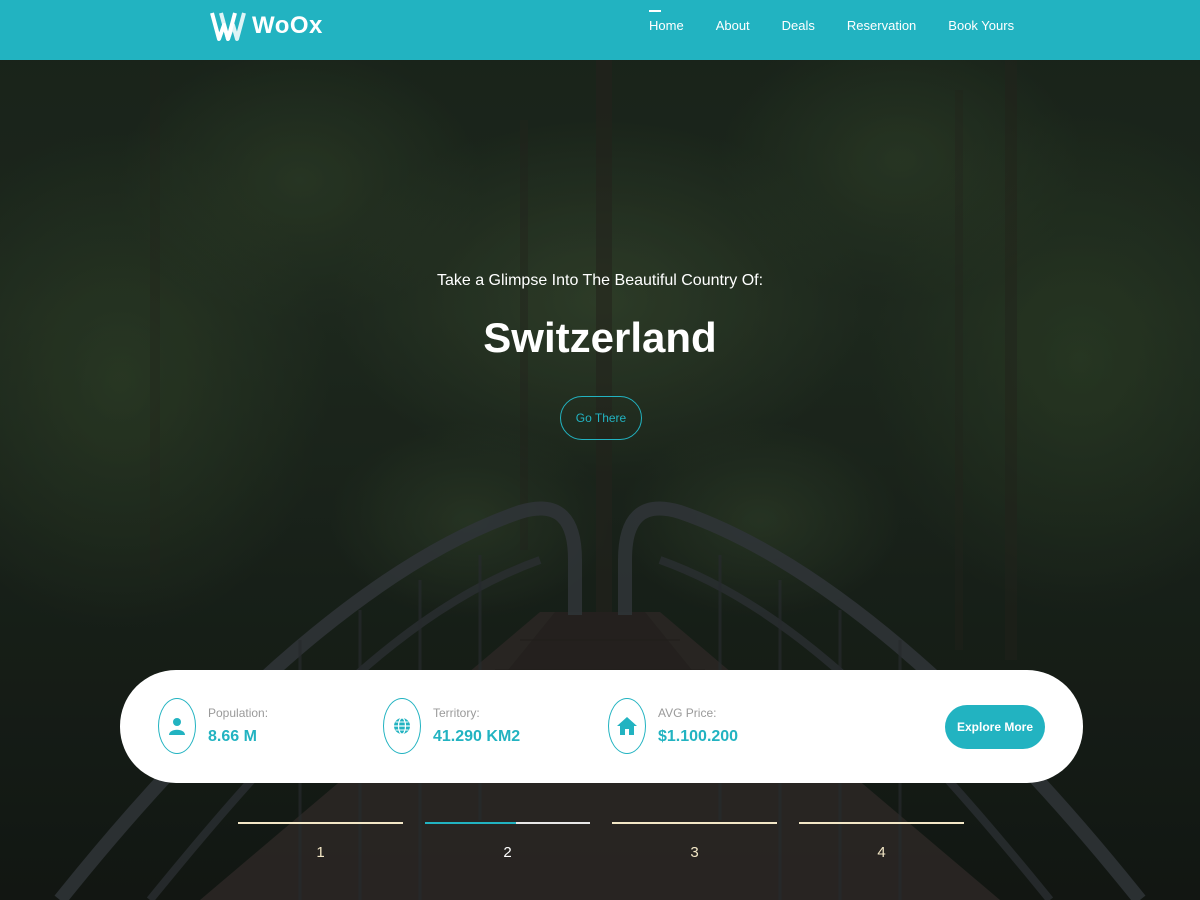 This screenshot has height=900, width=1200. Describe the element at coordinates (477, 736) in the screenshot. I see `territory-value: 41.290 KM2` at that location.